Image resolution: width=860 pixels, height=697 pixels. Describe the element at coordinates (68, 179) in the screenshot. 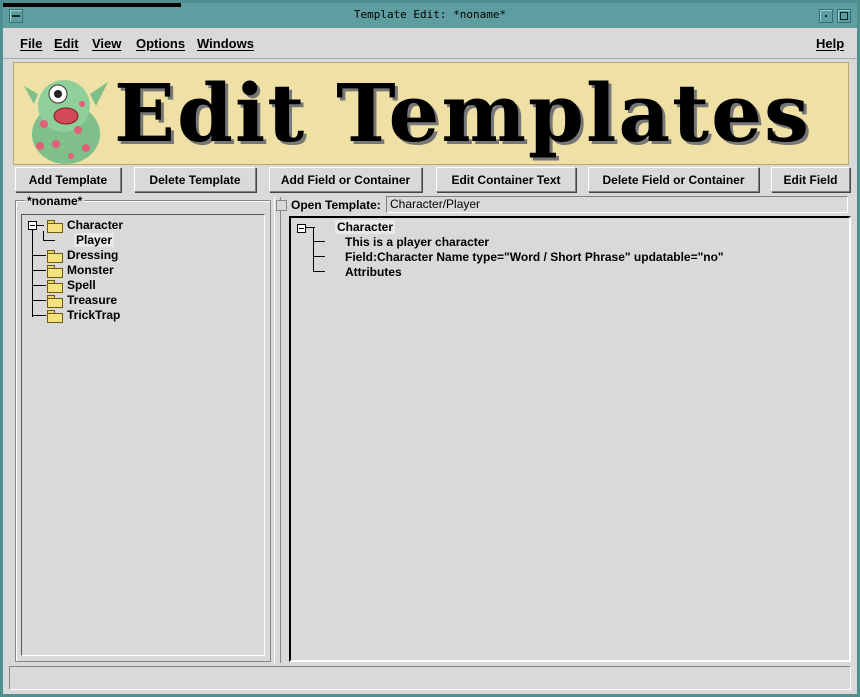

I see `add-template-button: Add Template` at that location.